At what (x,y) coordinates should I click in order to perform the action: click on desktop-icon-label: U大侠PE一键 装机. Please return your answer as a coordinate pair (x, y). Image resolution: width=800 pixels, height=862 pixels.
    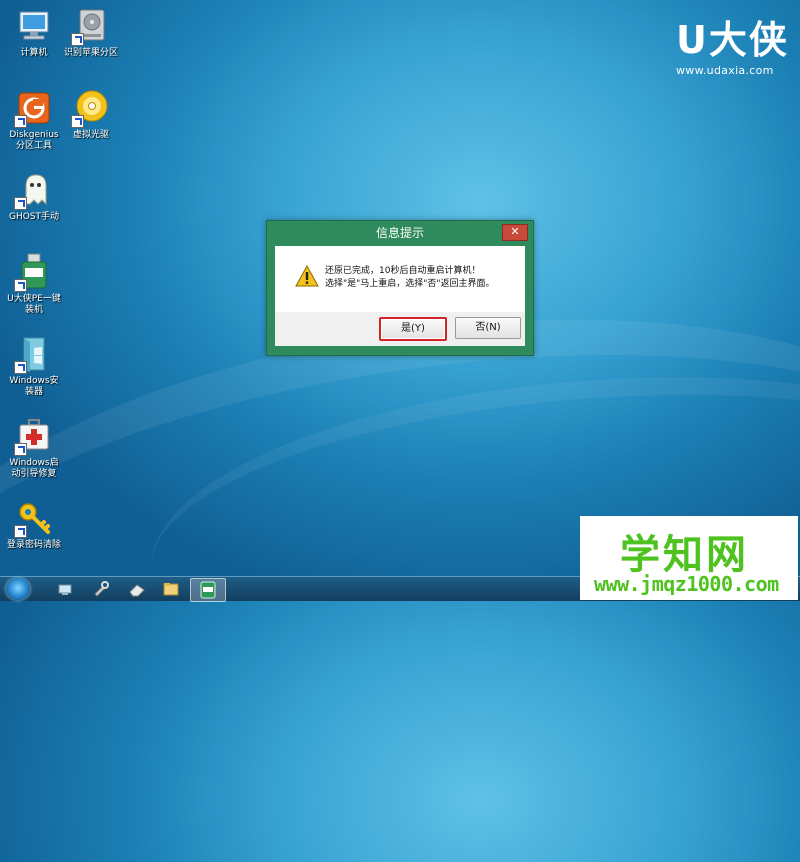
    Looking at the image, I should click on (34, 304).